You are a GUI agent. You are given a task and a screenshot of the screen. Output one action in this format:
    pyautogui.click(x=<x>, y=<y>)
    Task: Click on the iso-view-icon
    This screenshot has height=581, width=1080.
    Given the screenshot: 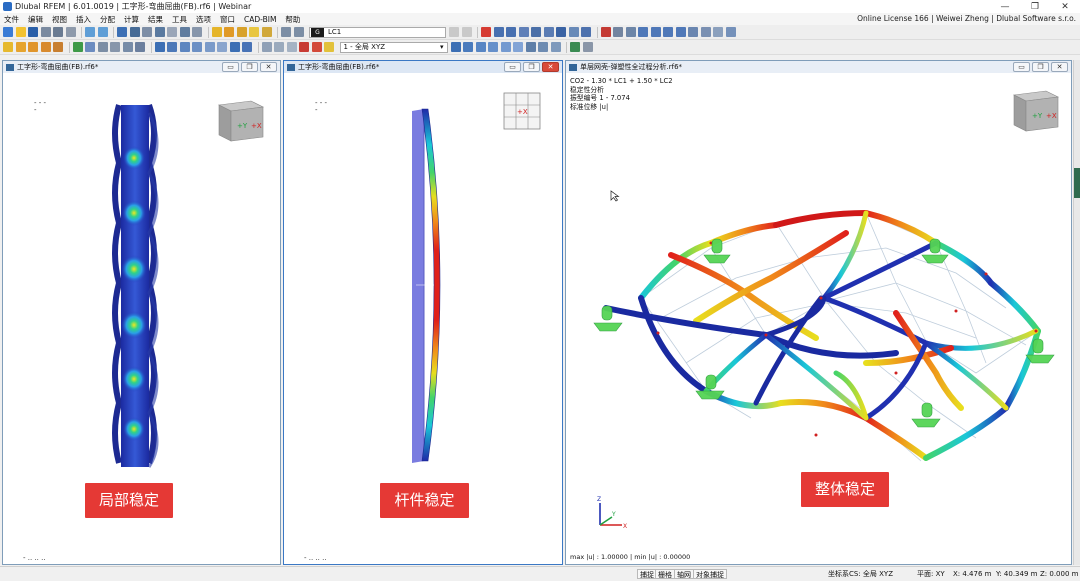 What is the action you would take?
    pyautogui.click(x=680, y=32)
    